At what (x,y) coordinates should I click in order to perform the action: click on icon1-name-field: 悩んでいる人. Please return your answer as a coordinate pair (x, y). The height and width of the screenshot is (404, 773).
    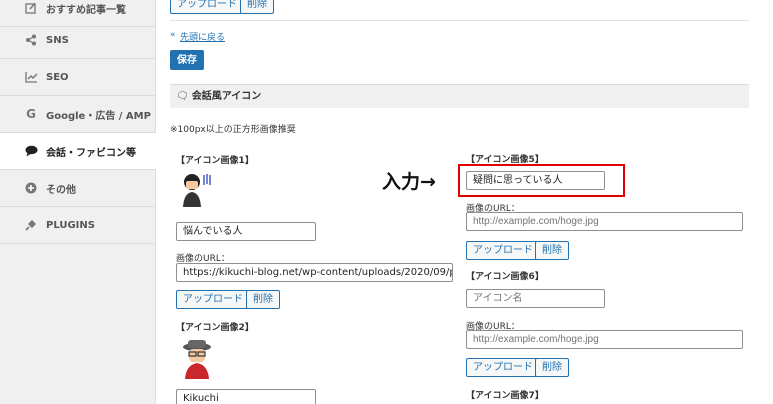
    Looking at the image, I should click on (246, 231).